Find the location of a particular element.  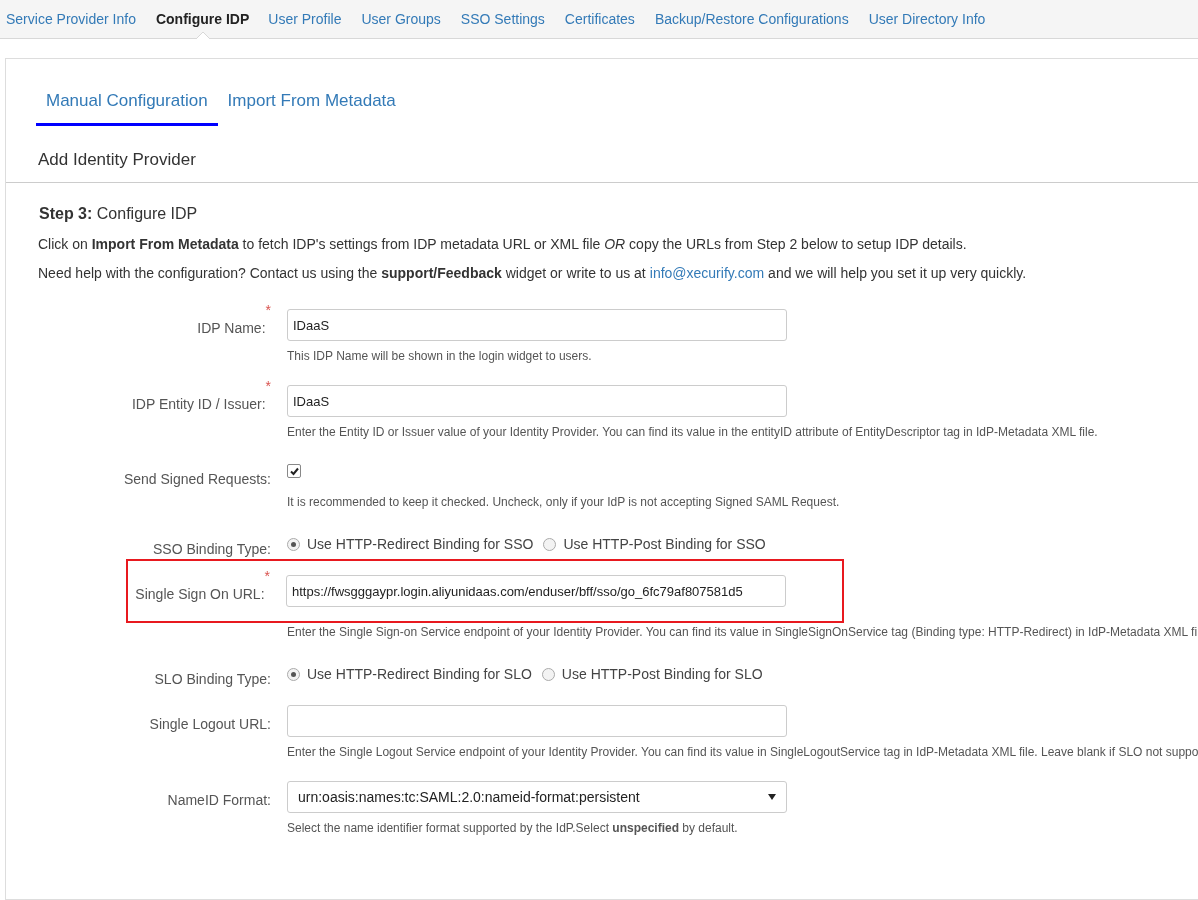

nav-tab: Configure IDP is located at coordinates (202, 19).